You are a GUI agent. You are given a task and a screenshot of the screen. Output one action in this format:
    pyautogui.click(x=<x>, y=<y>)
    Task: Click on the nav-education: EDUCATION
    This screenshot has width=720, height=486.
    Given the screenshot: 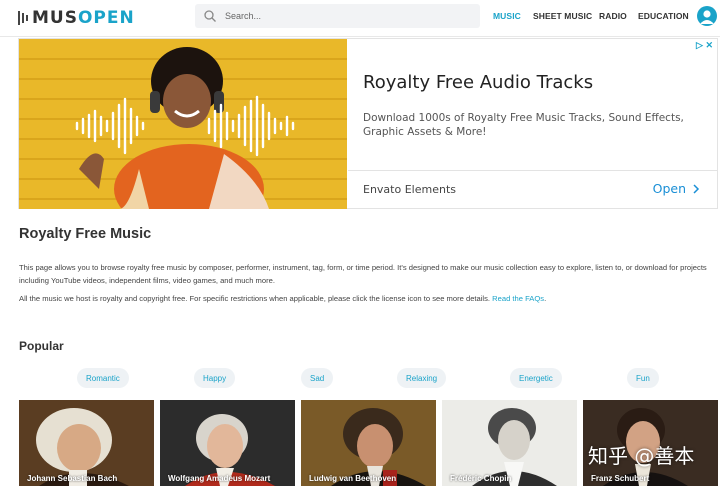 What is the action you would take?
    pyautogui.click(x=663, y=16)
    